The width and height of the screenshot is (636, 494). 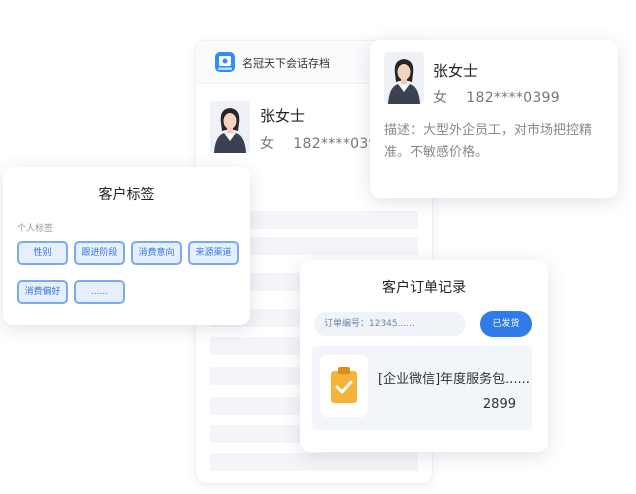 I want to click on order-item-price: 2899, so click(x=499, y=404).